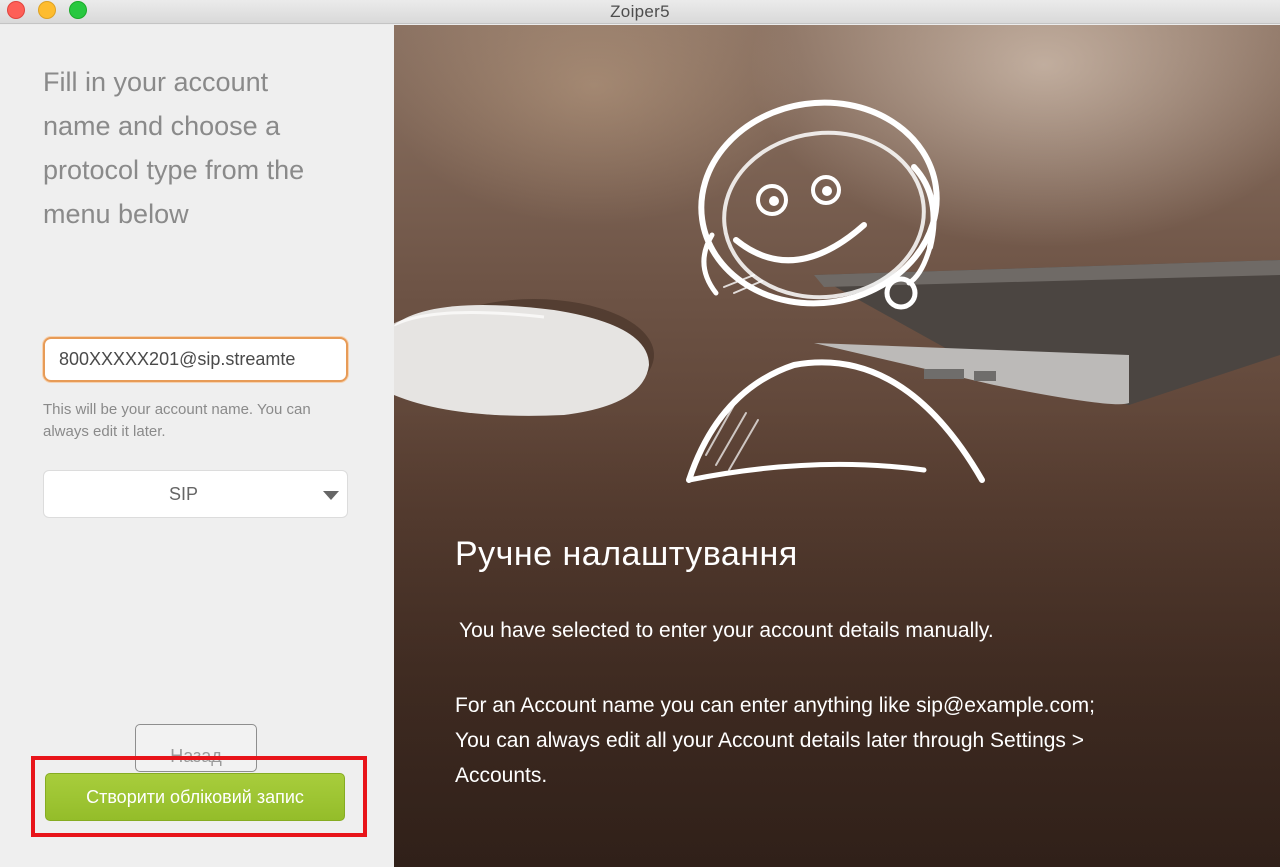 This screenshot has height=867, width=1280. Describe the element at coordinates (183, 494) in the screenshot. I see `protocol-value: SIP` at that location.